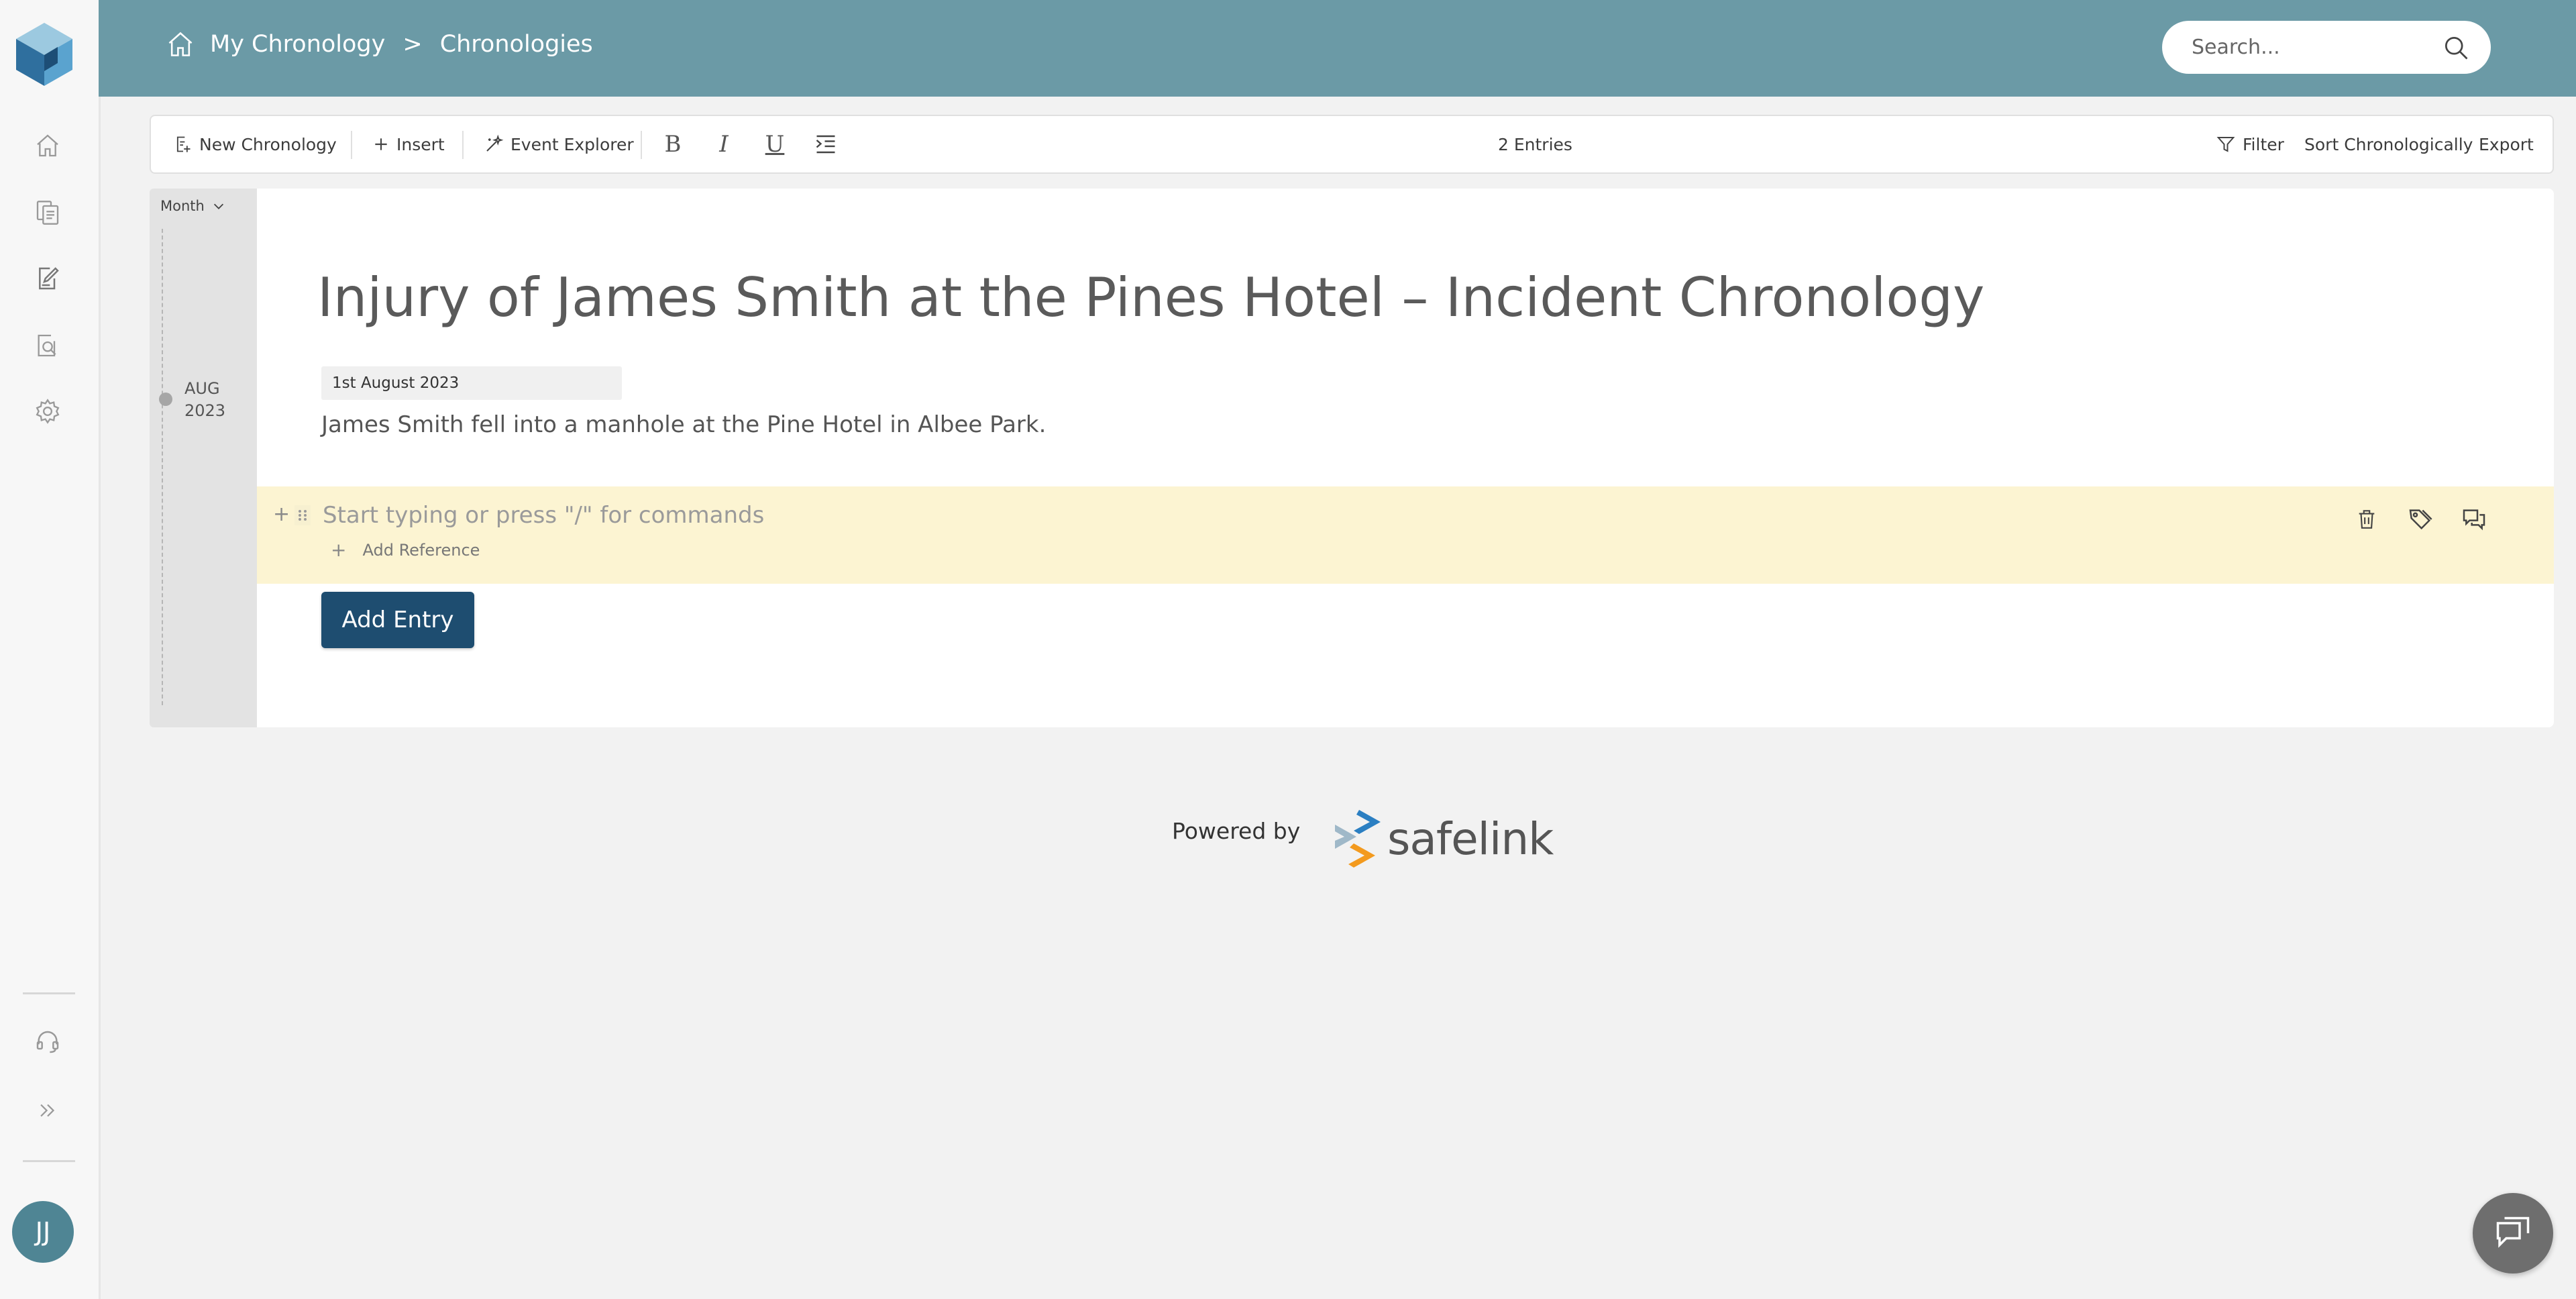  What do you see at coordinates (792, 515) in the screenshot?
I see `new-entry-input` at bounding box center [792, 515].